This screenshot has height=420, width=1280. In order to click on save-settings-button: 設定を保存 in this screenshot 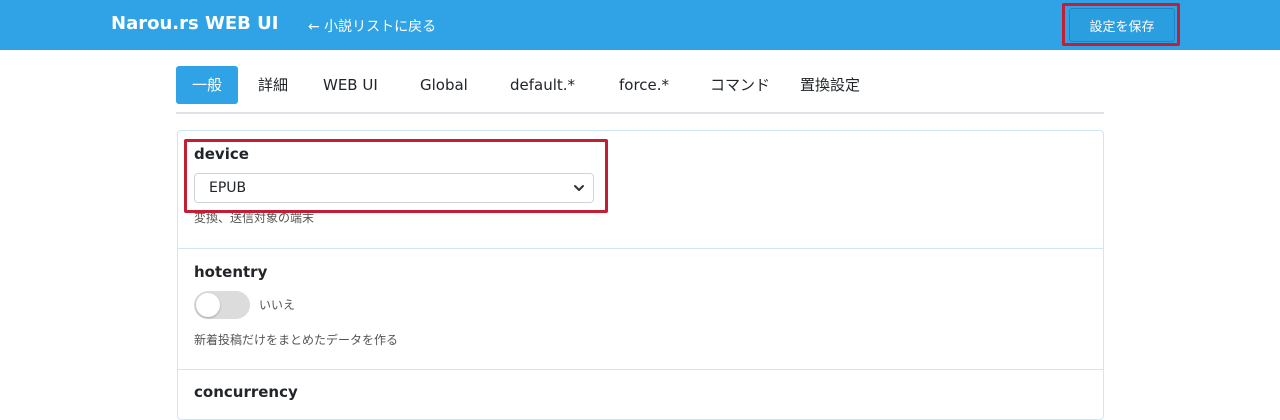, I will do `click(1122, 25)`.